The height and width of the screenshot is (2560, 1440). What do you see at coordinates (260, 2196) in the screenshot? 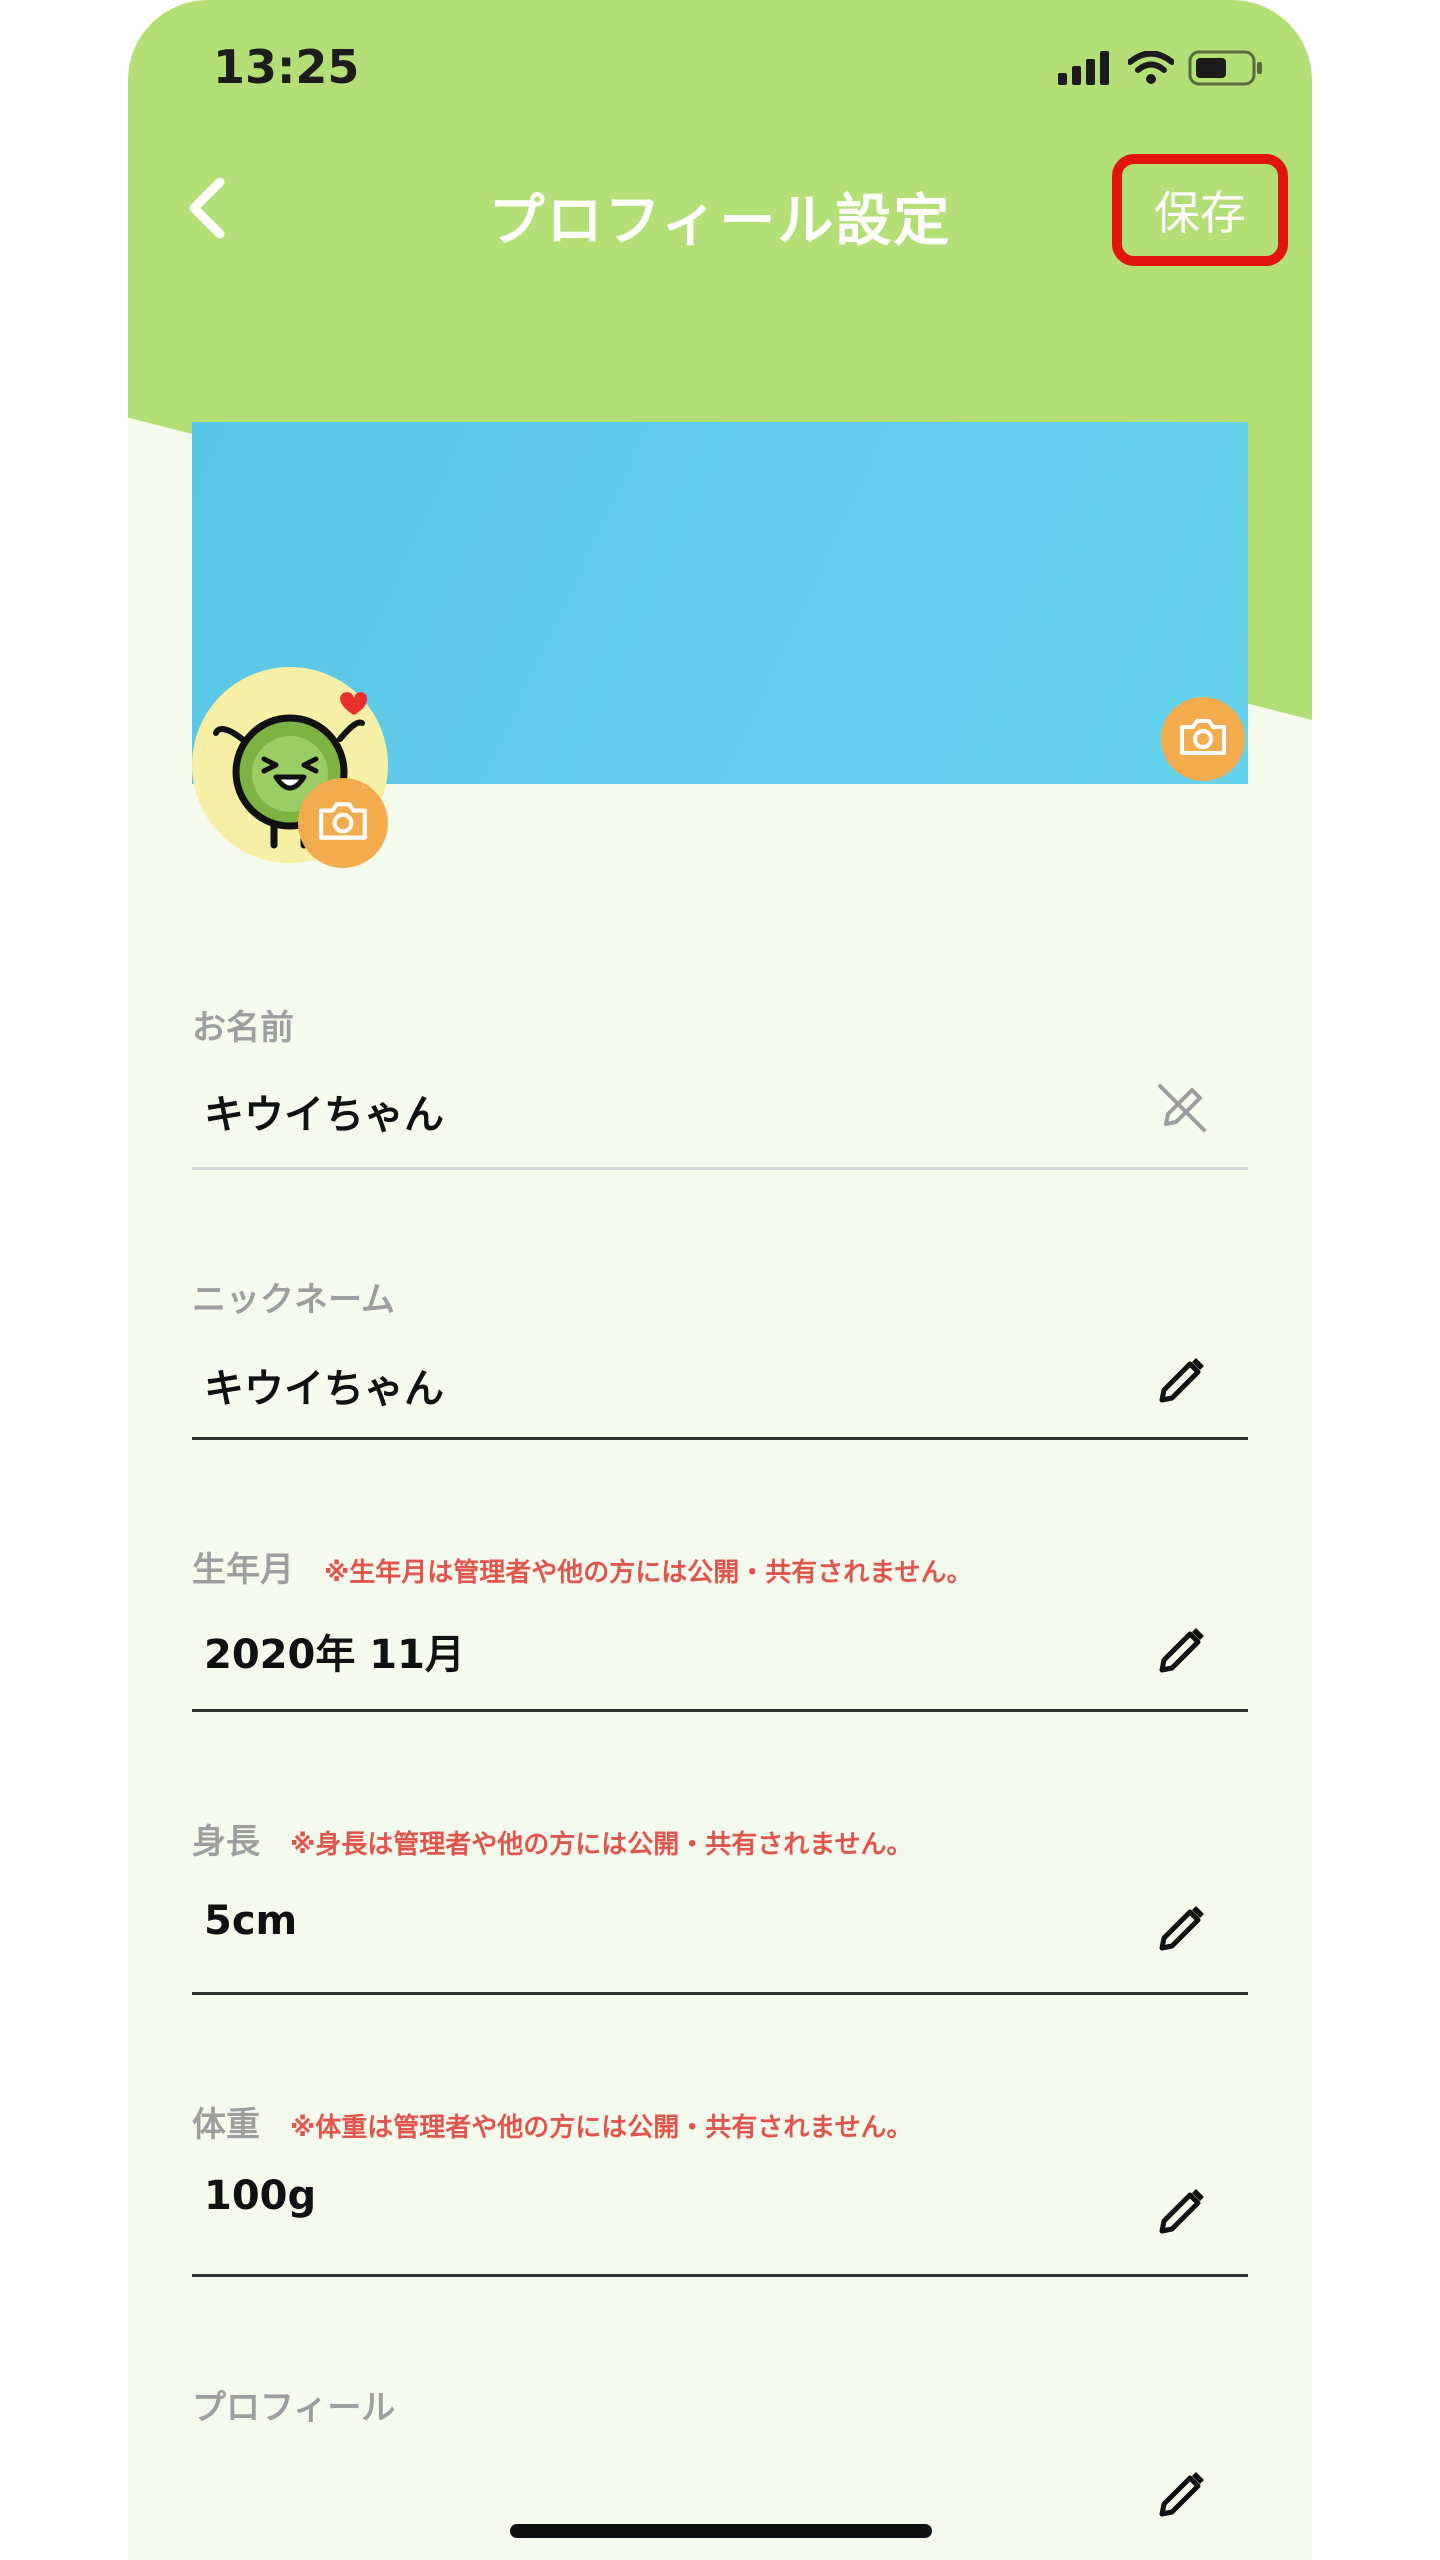
I see `weight-value: 100g` at bounding box center [260, 2196].